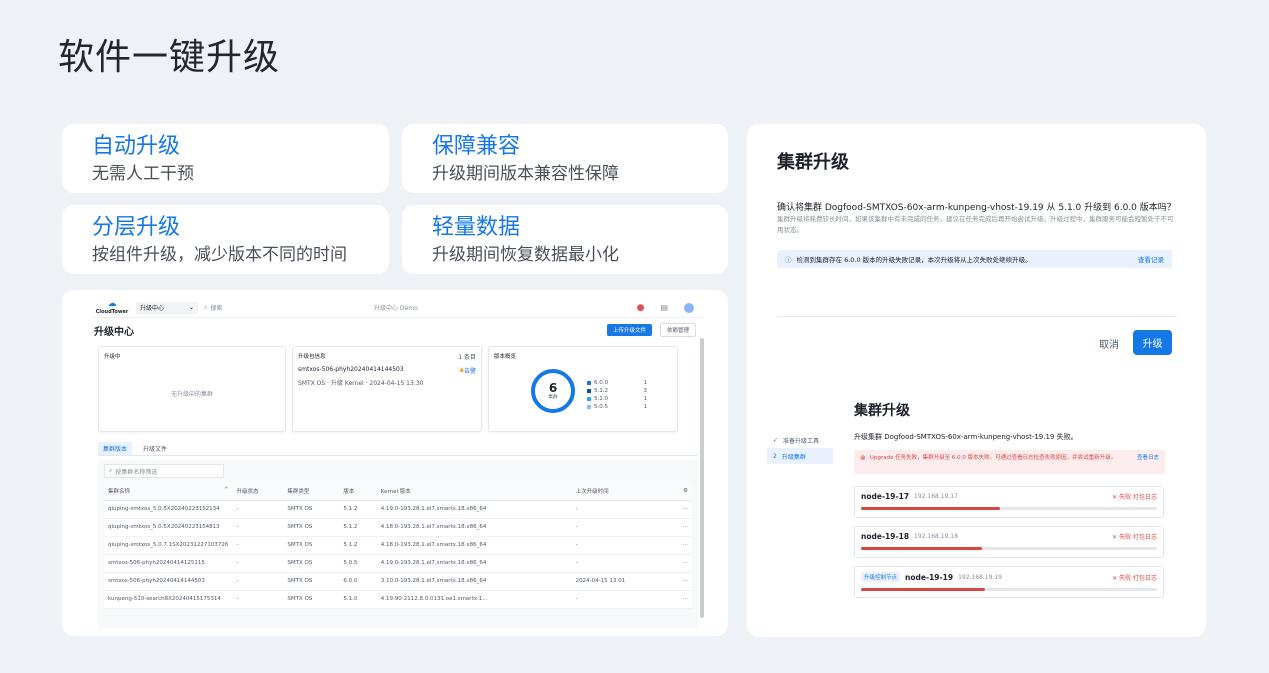 Image resolution: width=1269 pixels, height=673 pixels. What do you see at coordinates (168, 491) in the screenshot?
I see `column-header: 集群名称 ⌃` at bounding box center [168, 491].